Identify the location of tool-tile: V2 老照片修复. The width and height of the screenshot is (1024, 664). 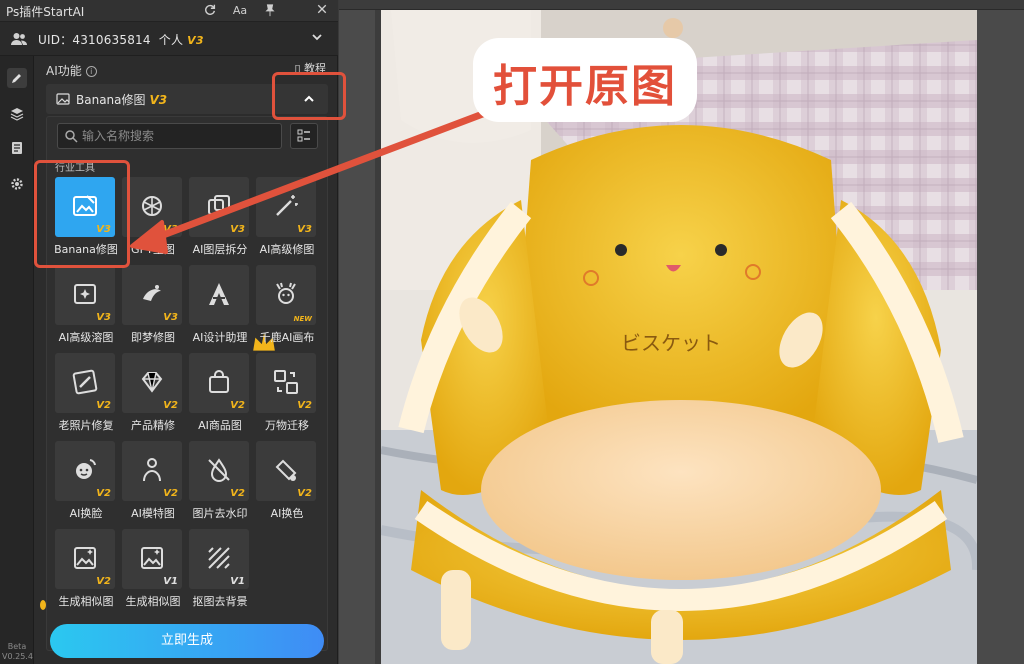
(86, 395).